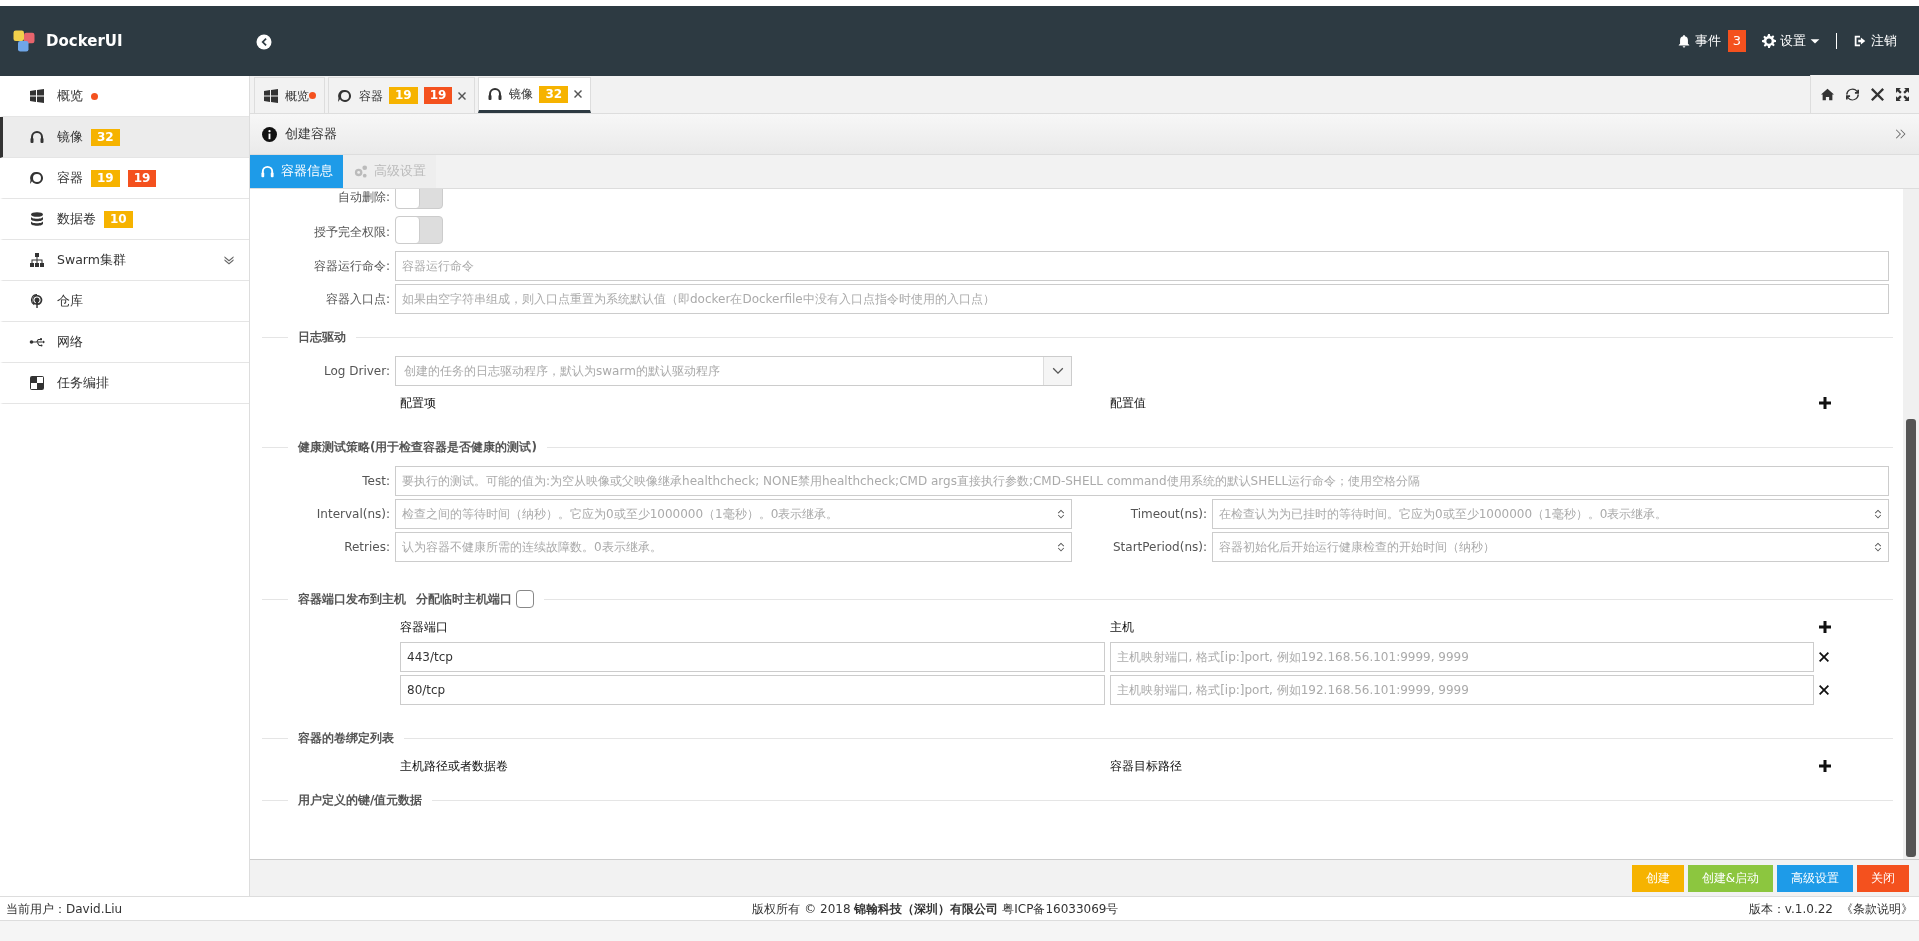  Describe the element at coordinates (1901, 134) in the screenshot. I see `expand-icon` at that location.